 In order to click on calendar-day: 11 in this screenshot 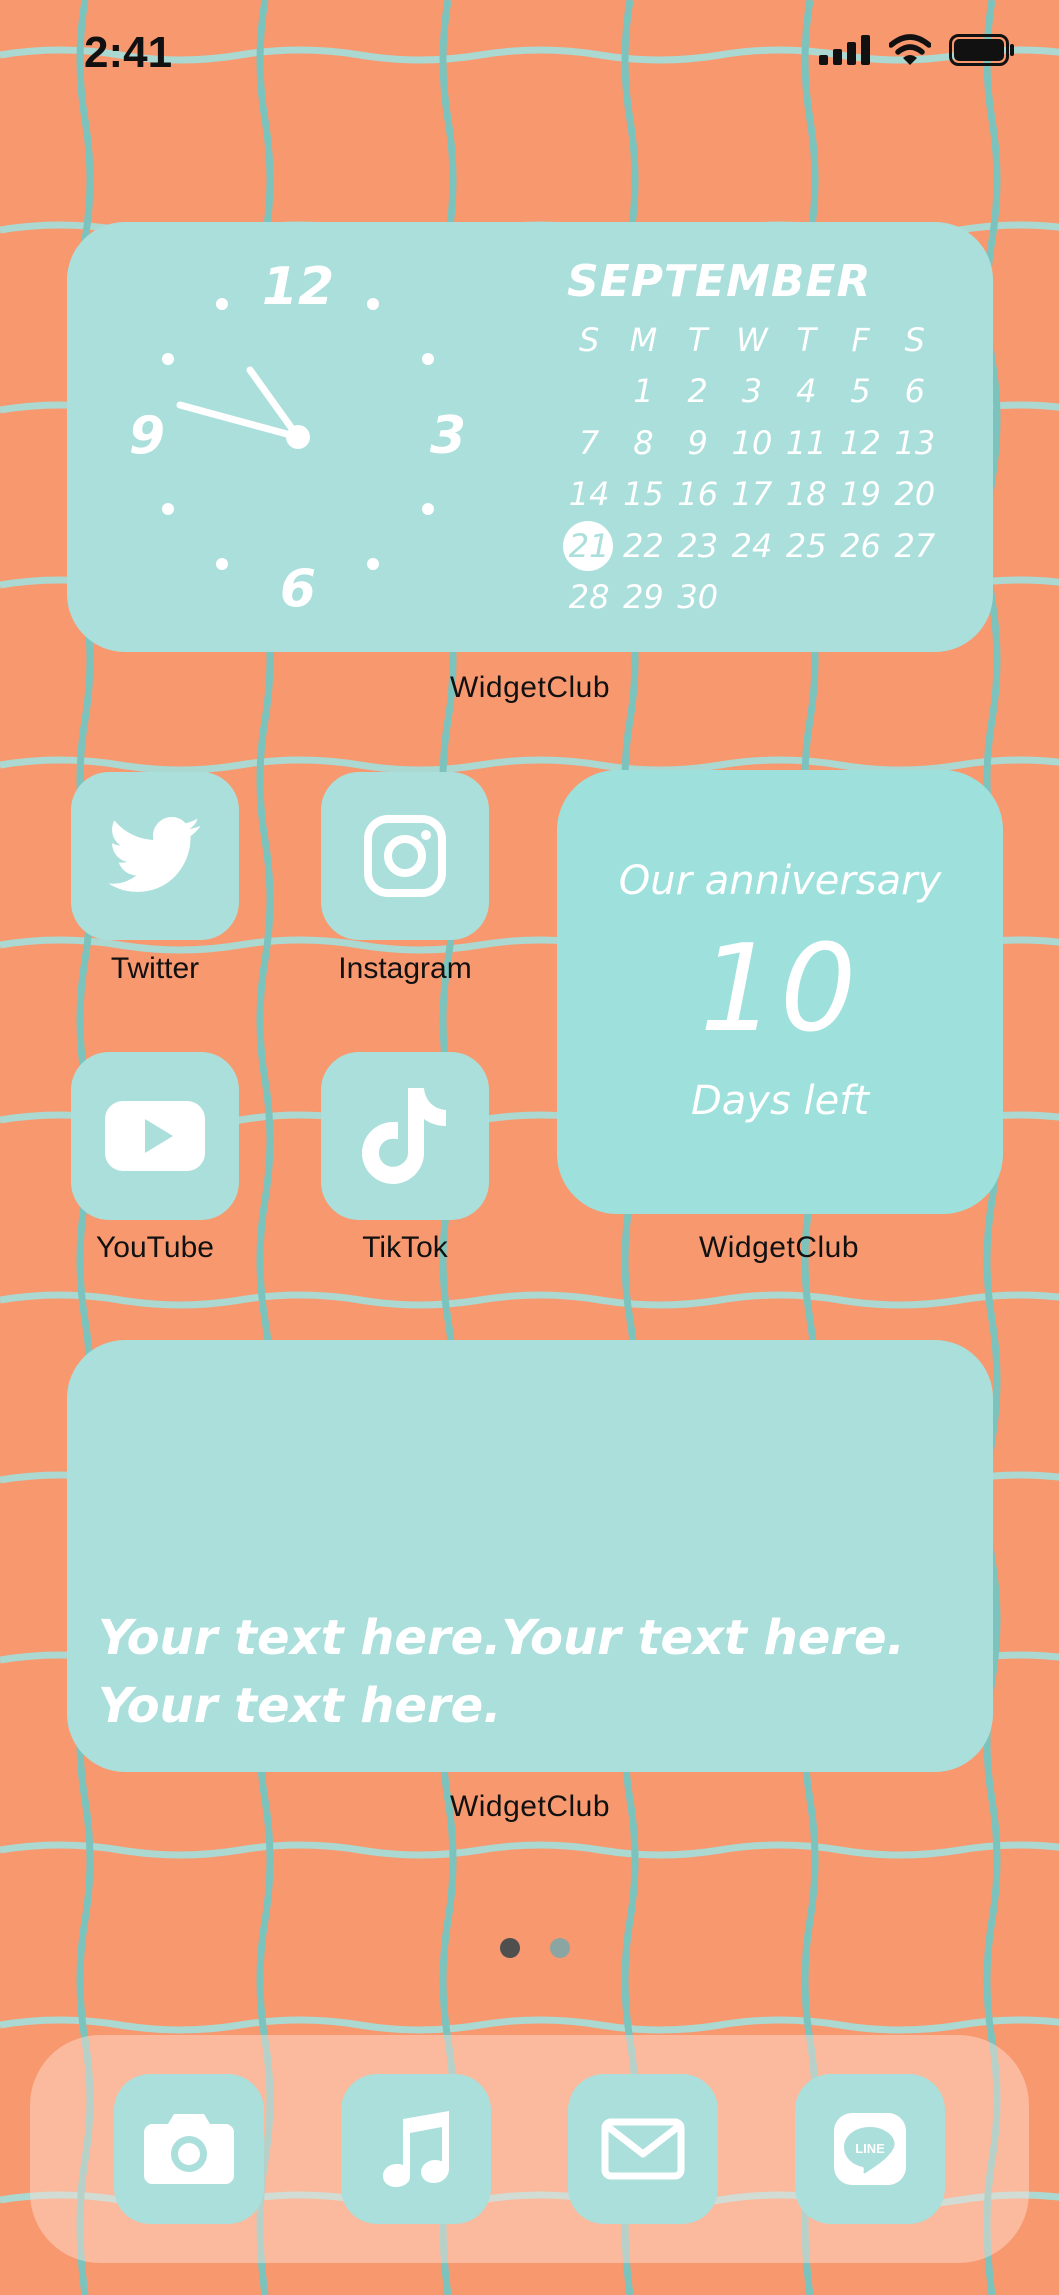, I will do `click(806, 442)`.